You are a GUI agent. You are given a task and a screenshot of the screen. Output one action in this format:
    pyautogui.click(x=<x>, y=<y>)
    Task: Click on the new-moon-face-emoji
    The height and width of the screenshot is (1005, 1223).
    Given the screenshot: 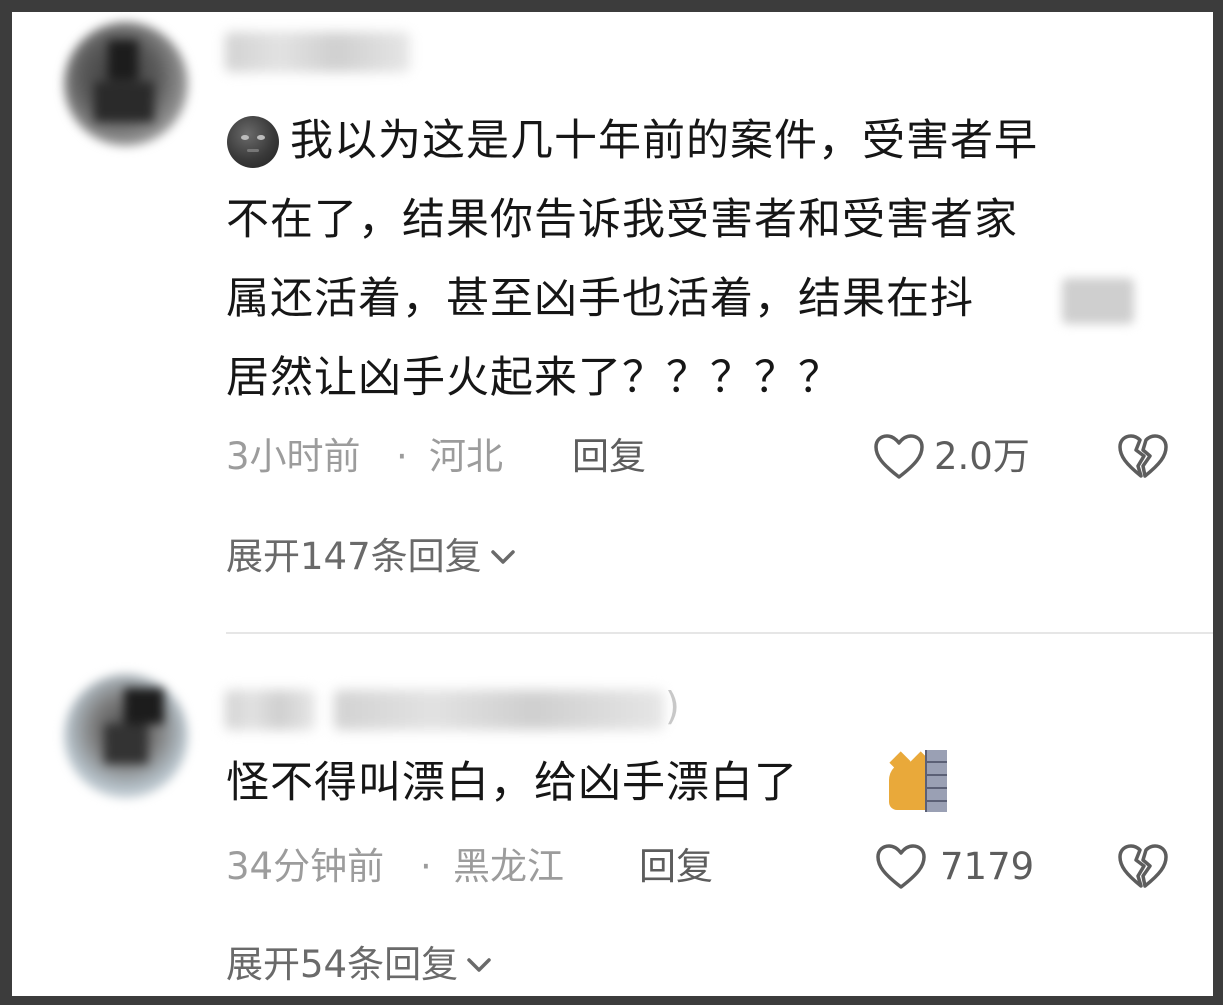 What is the action you would take?
    pyautogui.click(x=253, y=142)
    